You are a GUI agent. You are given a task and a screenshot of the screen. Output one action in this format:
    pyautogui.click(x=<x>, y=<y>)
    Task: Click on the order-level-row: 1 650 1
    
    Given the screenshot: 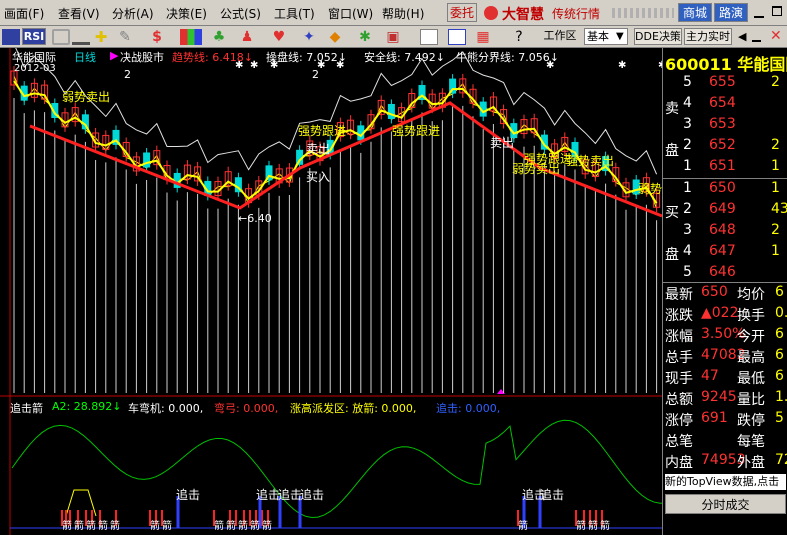 What is the action you would take?
    pyautogui.click(x=725, y=189)
    